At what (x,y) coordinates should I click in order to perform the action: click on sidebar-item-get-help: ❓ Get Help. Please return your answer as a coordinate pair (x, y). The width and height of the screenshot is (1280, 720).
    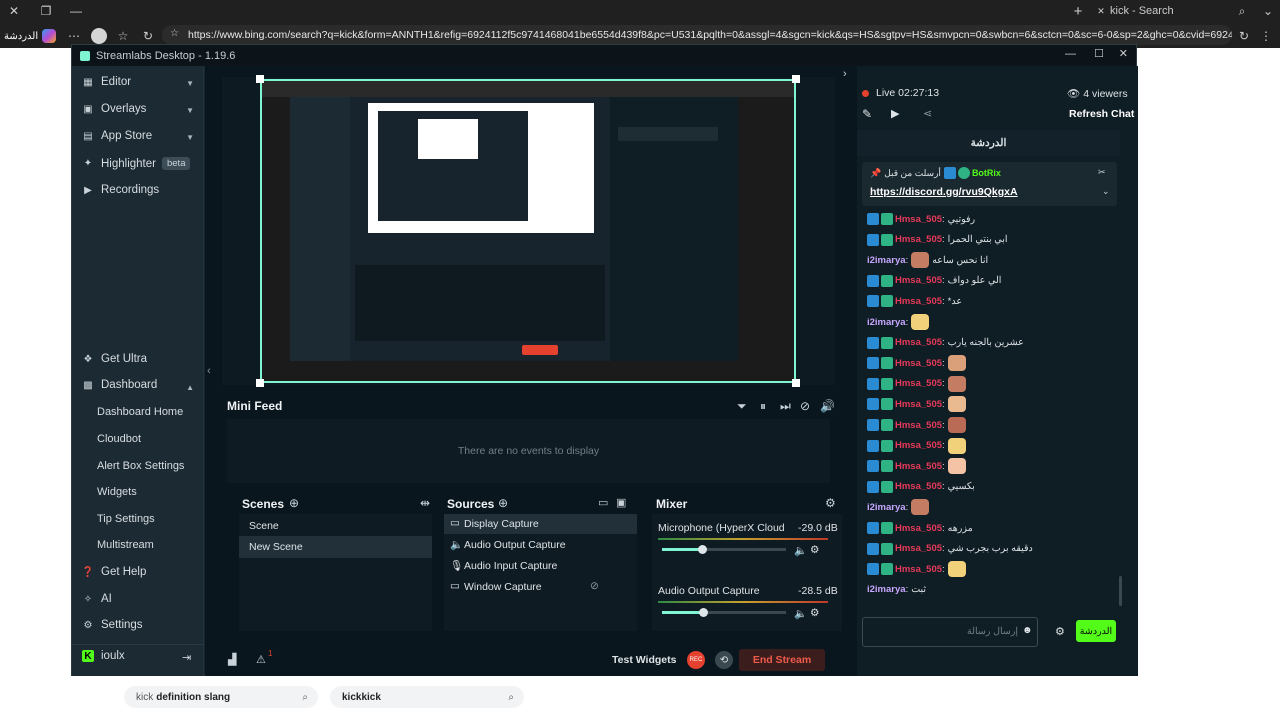
    Looking at the image, I should click on (114, 572).